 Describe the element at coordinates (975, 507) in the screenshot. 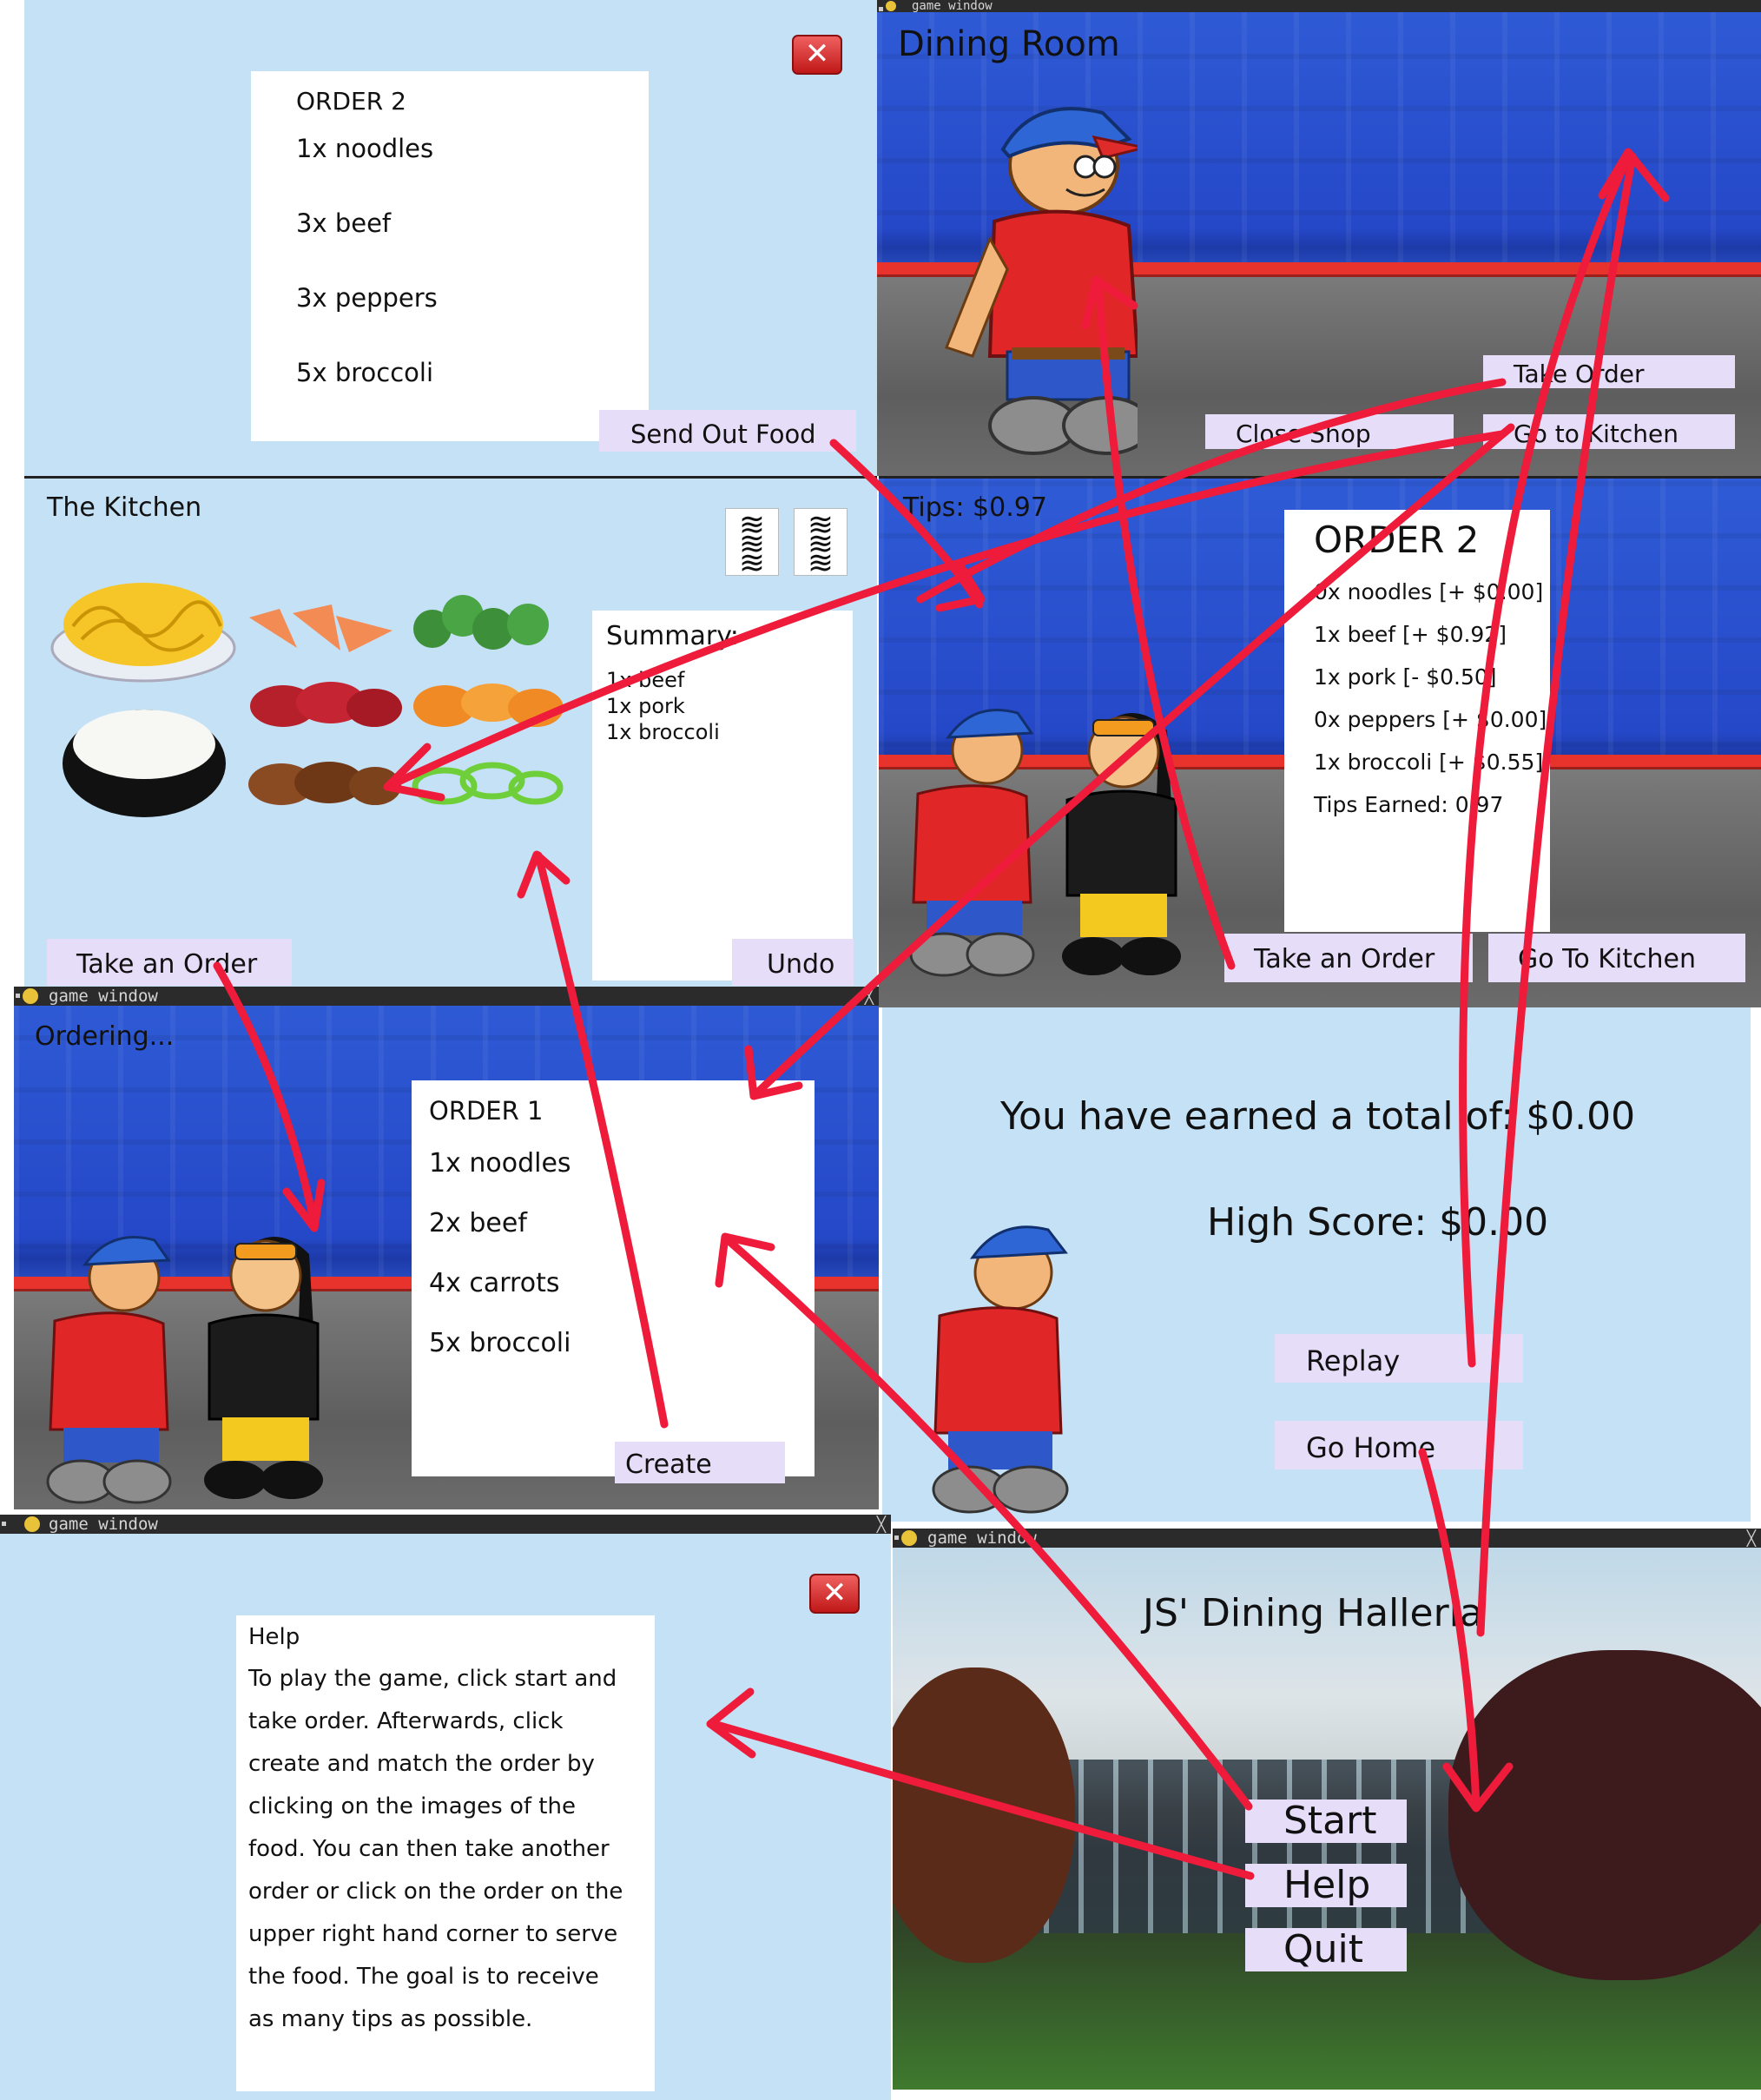

I see `tips-label: Tips: $0.97` at that location.